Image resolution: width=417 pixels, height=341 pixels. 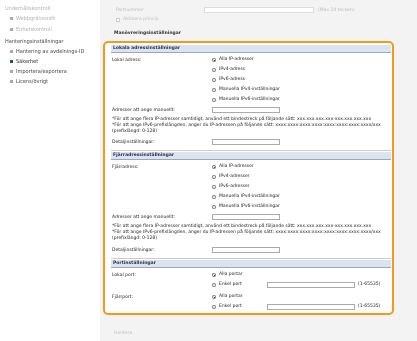 I want to click on sidebar-item-label: Hantering av avdelnings-ID, so click(x=50, y=52).